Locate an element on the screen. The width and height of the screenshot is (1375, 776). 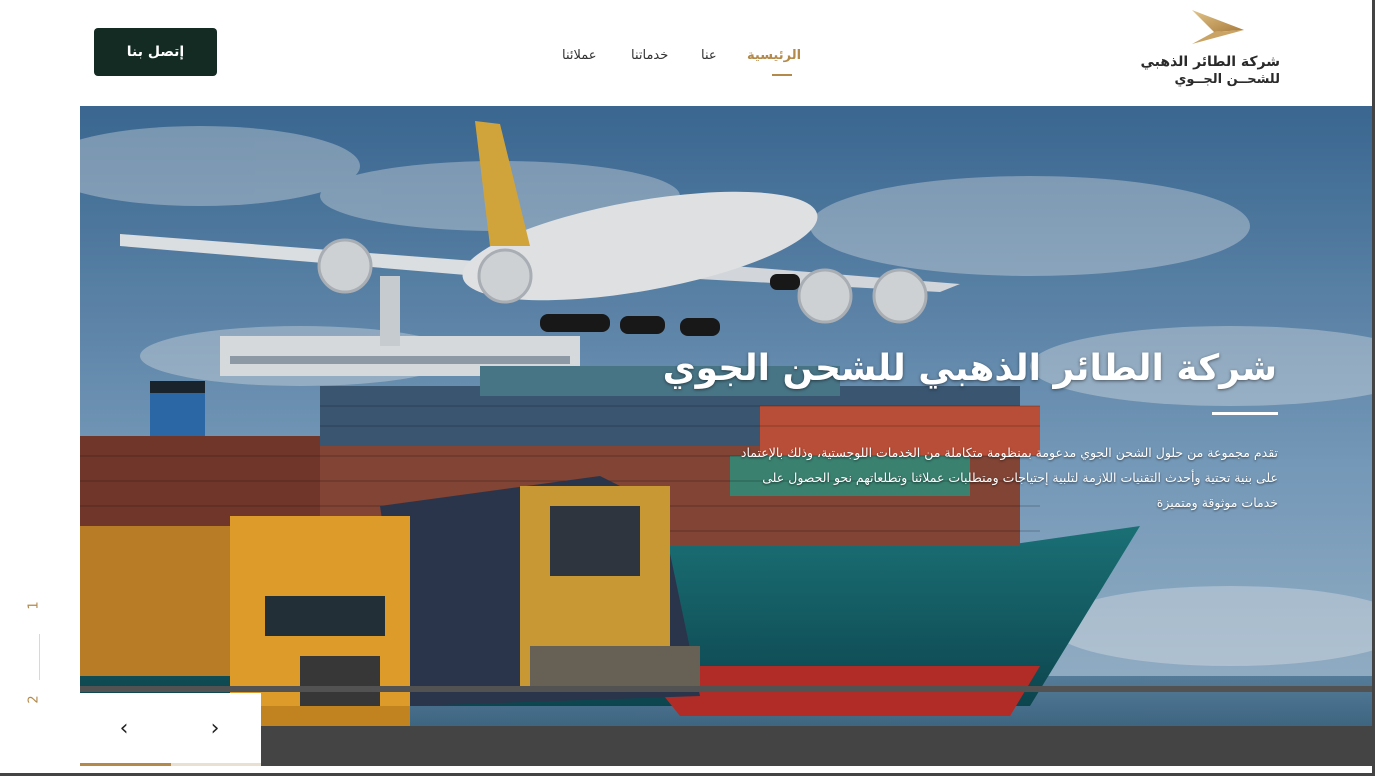
slide-counter: 1 2 is located at coordinates (37, 654).